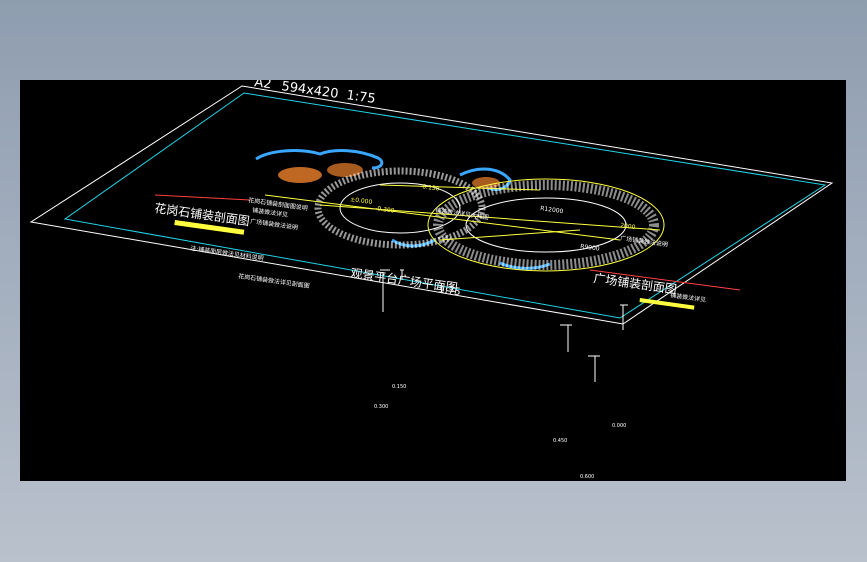  Describe the element at coordinates (319, 159) in the screenshot. I see `planting-edge` at that location.